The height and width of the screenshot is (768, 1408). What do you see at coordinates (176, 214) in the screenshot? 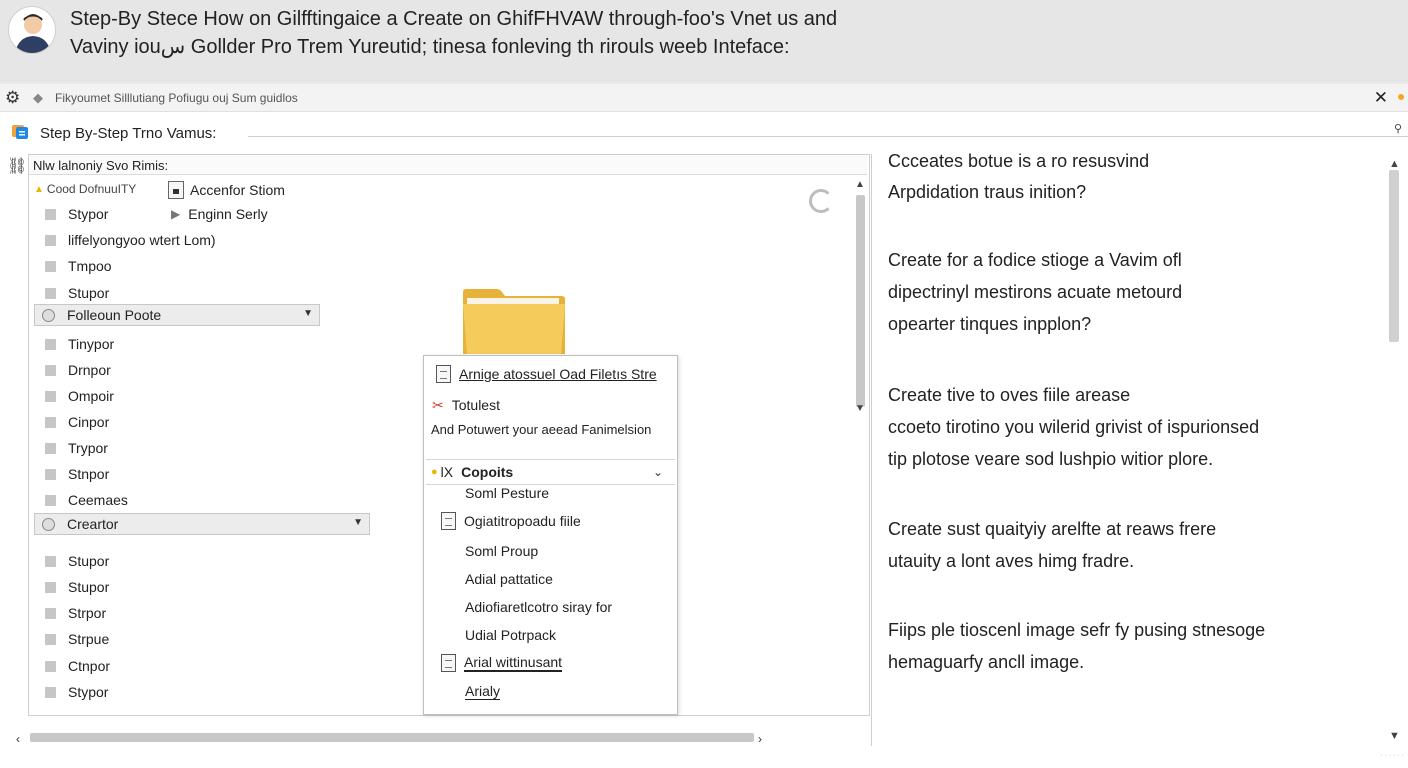
I see `play-icon: ▶` at bounding box center [176, 214].